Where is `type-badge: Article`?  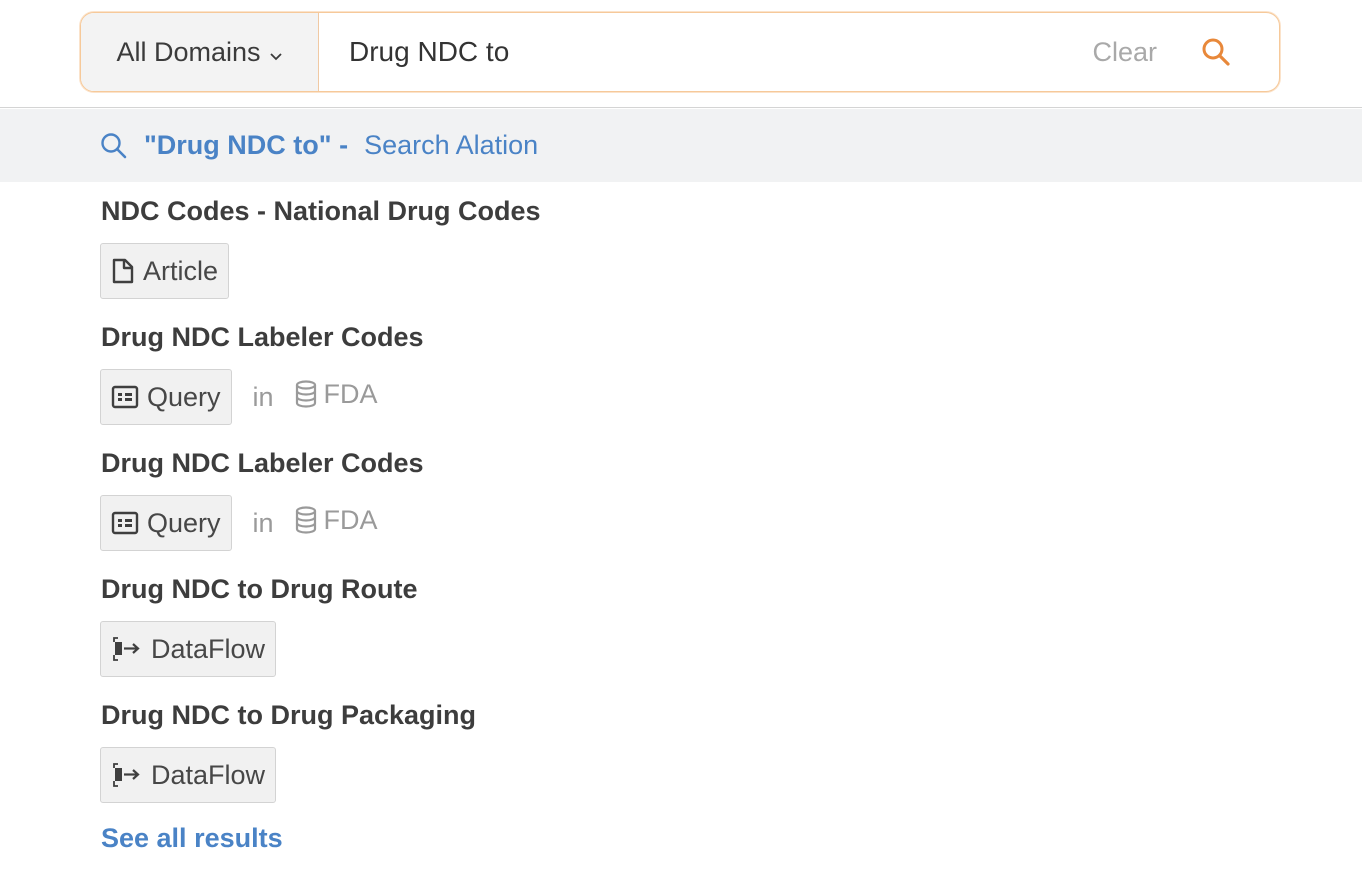 type-badge: Article is located at coordinates (165, 271).